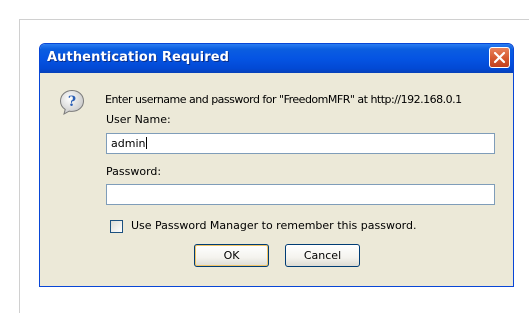 The height and width of the screenshot is (315, 531). I want to click on close-button, so click(499, 57).